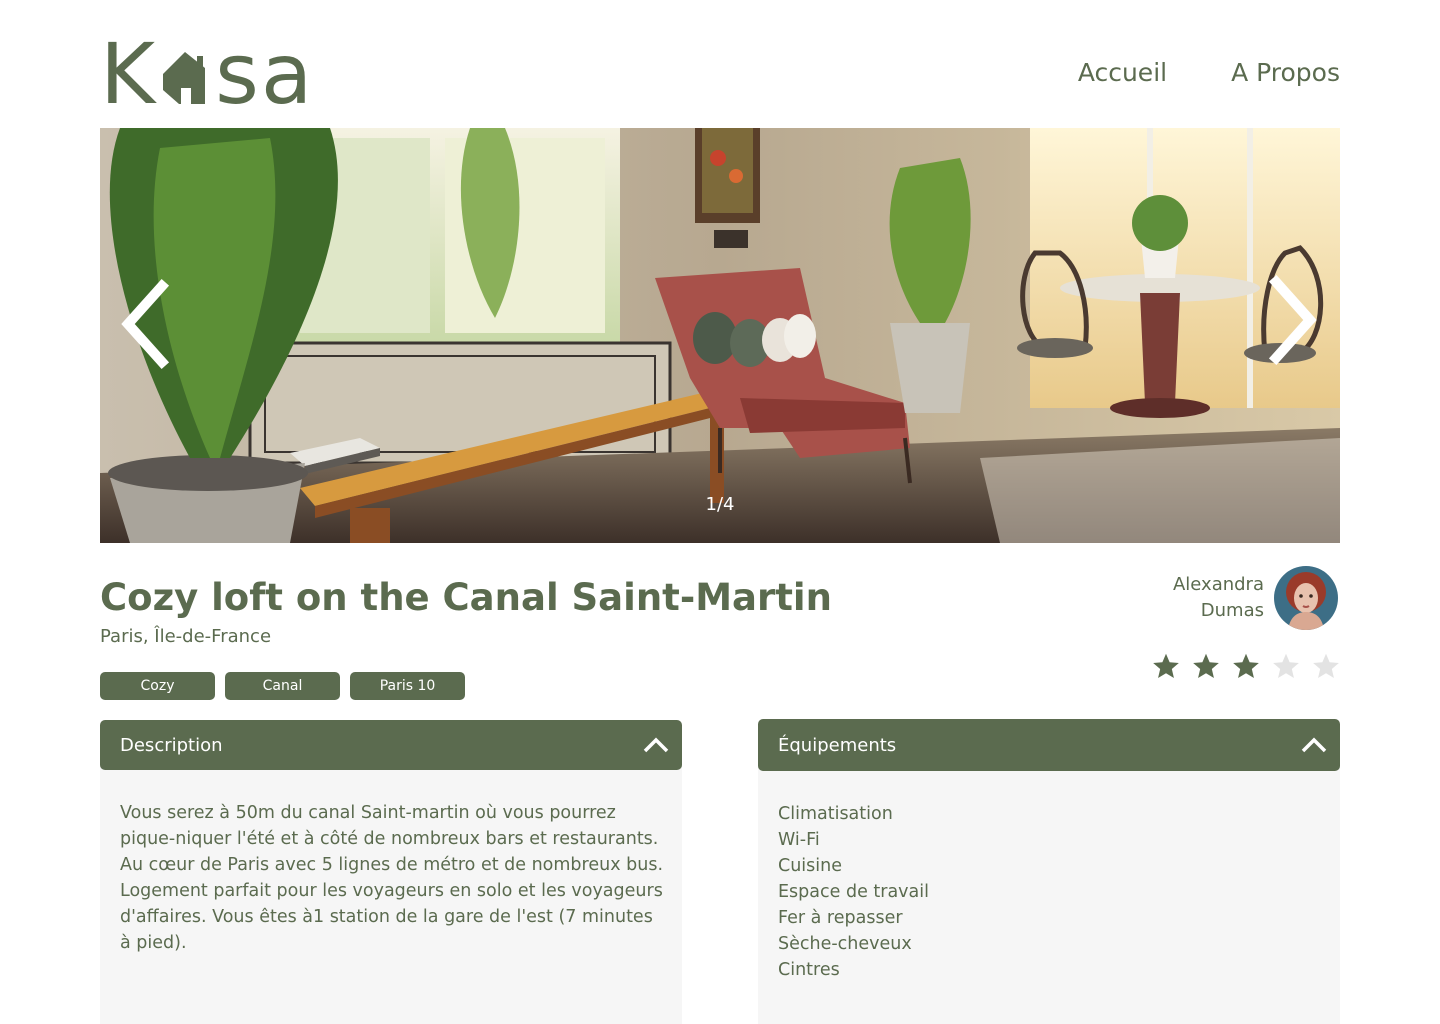  Describe the element at coordinates (1218, 598) in the screenshot. I see `host-name: Alexandra Dumas` at that location.